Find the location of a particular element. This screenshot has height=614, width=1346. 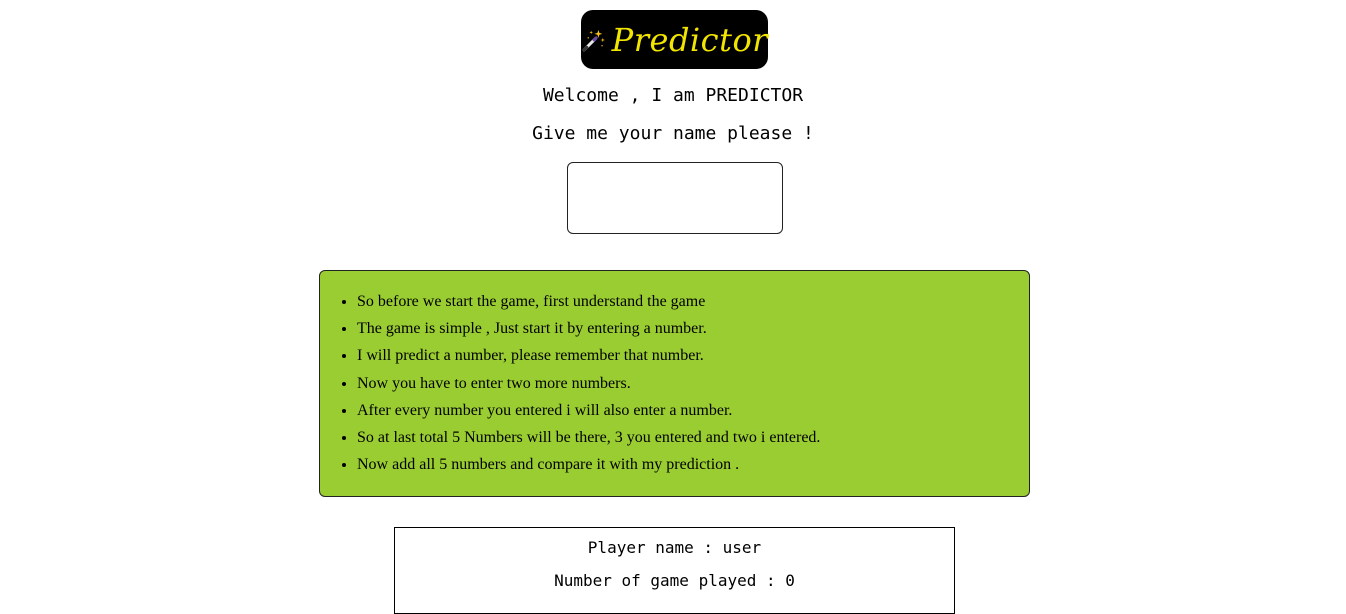

player-name-label: Player name : user is located at coordinates (674, 547).